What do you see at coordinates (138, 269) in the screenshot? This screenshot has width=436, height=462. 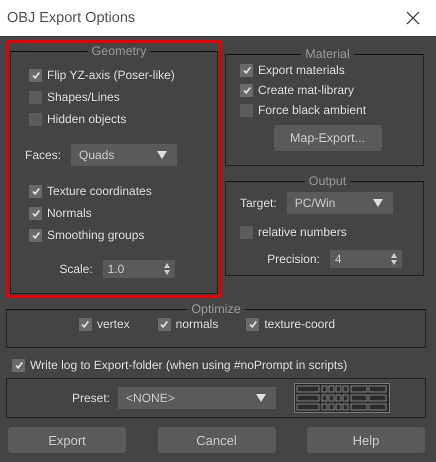 I see `spinner-field: 1.0` at bounding box center [138, 269].